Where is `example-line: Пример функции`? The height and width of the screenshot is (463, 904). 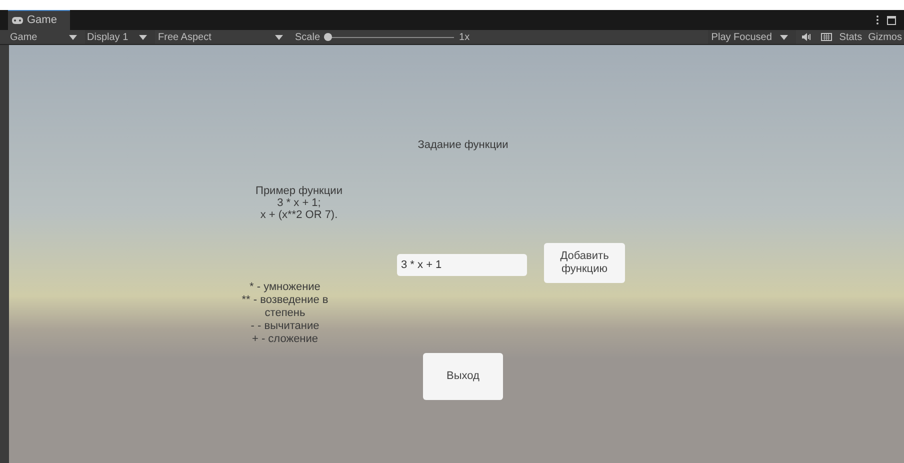
example-line: Пример функции is located at coordinates (299, 191).